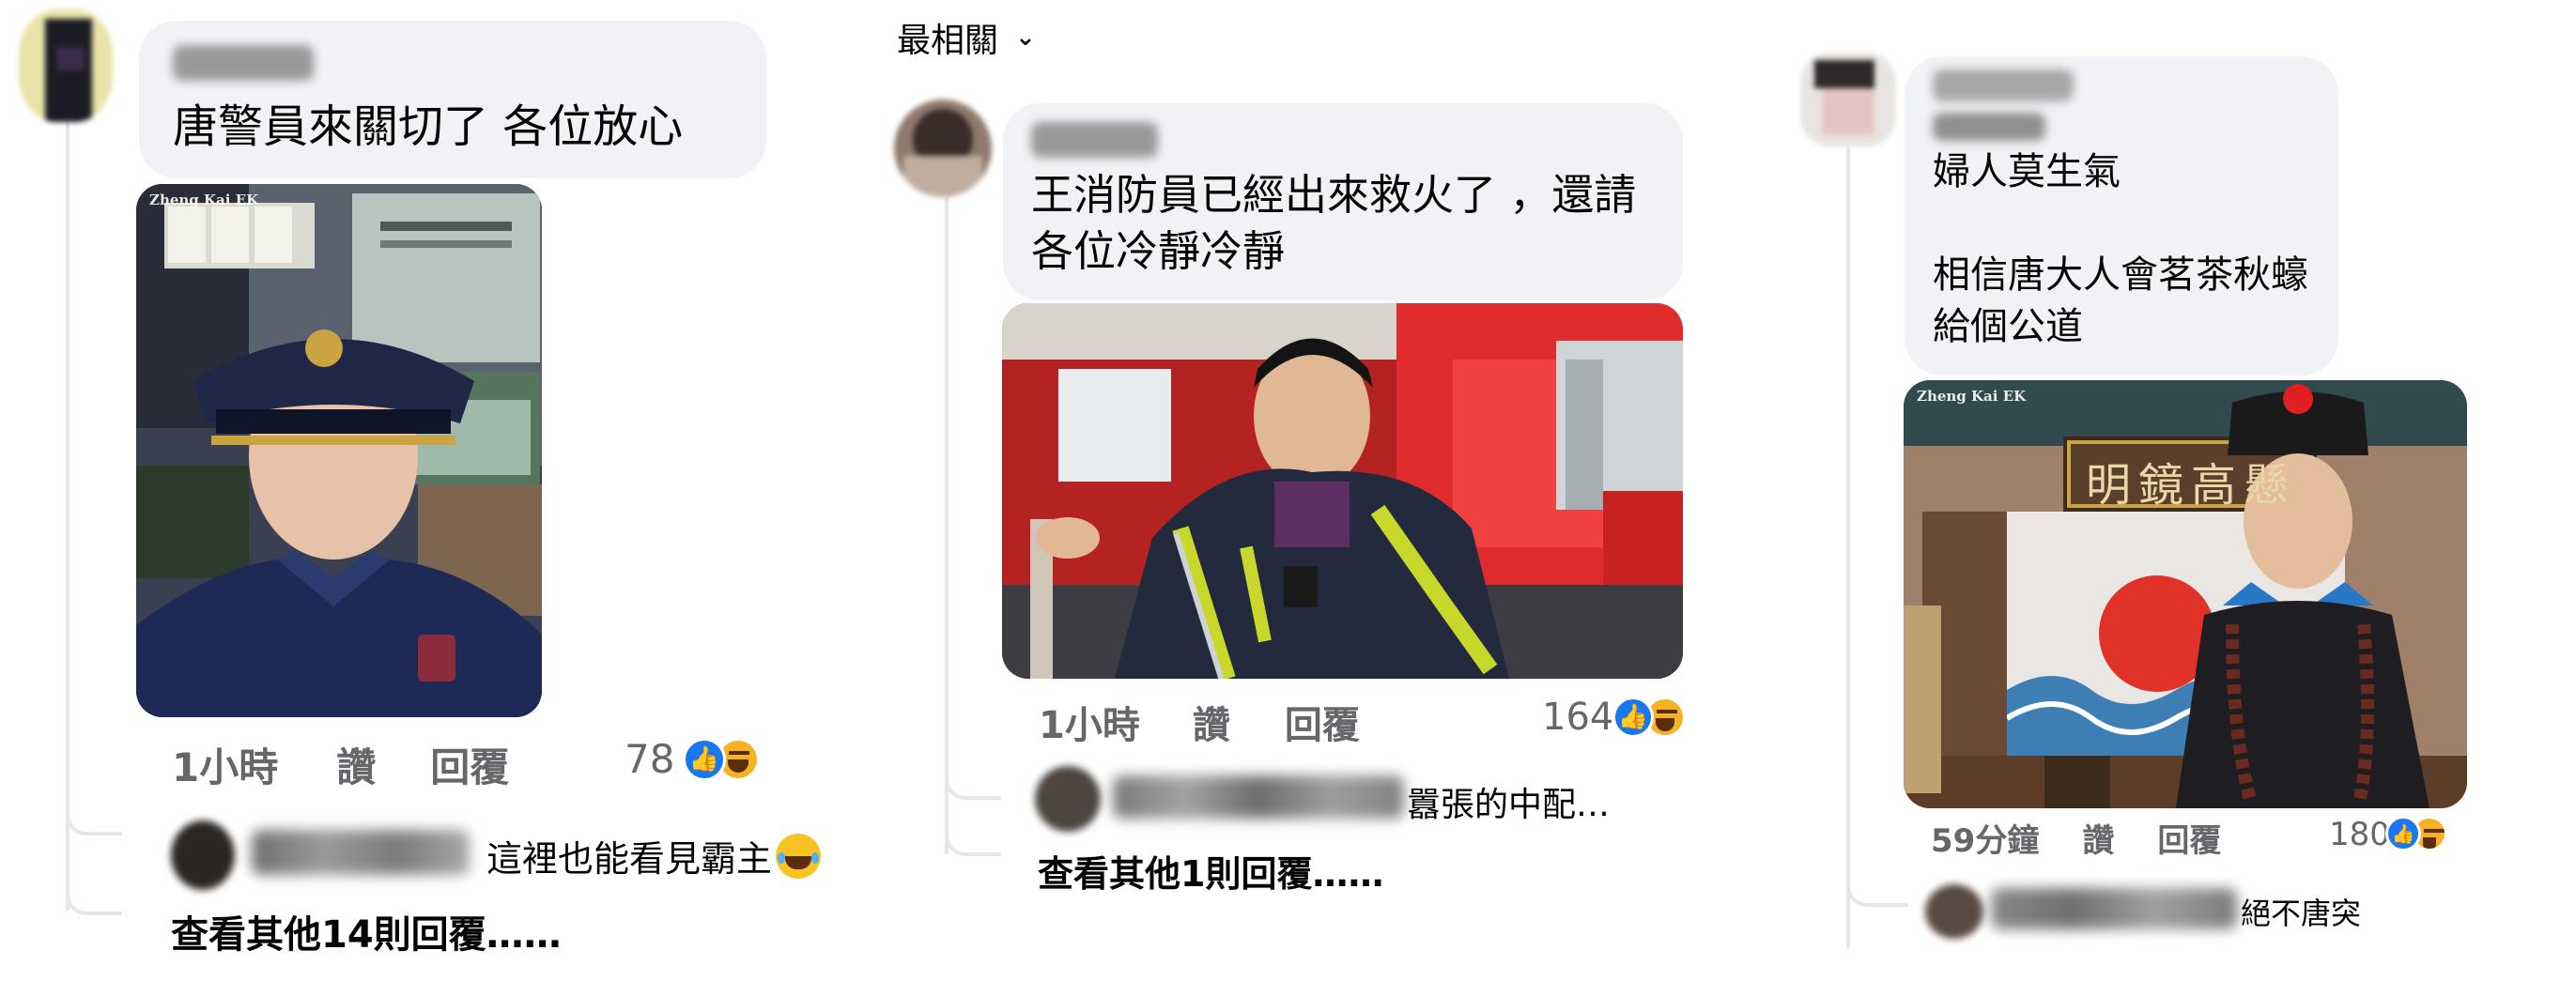 The width and height of the screenshot is (2576, 981). I want to click on police-photo-illustration, so click(339, 451).